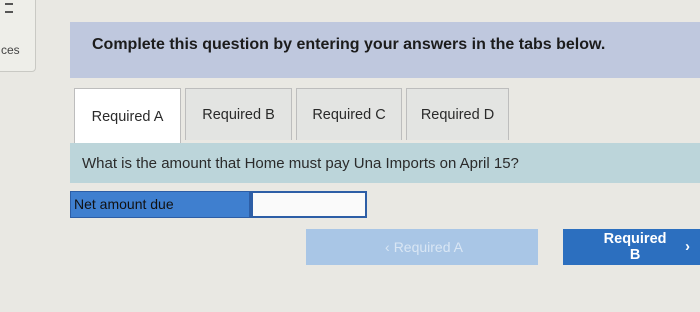 The width and height of the screenshot is (700, 312). I want to click on chevron-left-icon: ‹, so click(387, 247).